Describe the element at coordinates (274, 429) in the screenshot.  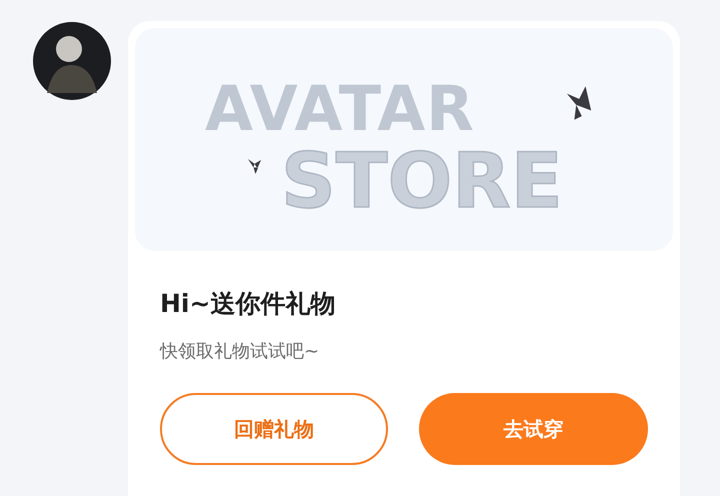
I see `return-gift-button: 回赠礼物` at that location.